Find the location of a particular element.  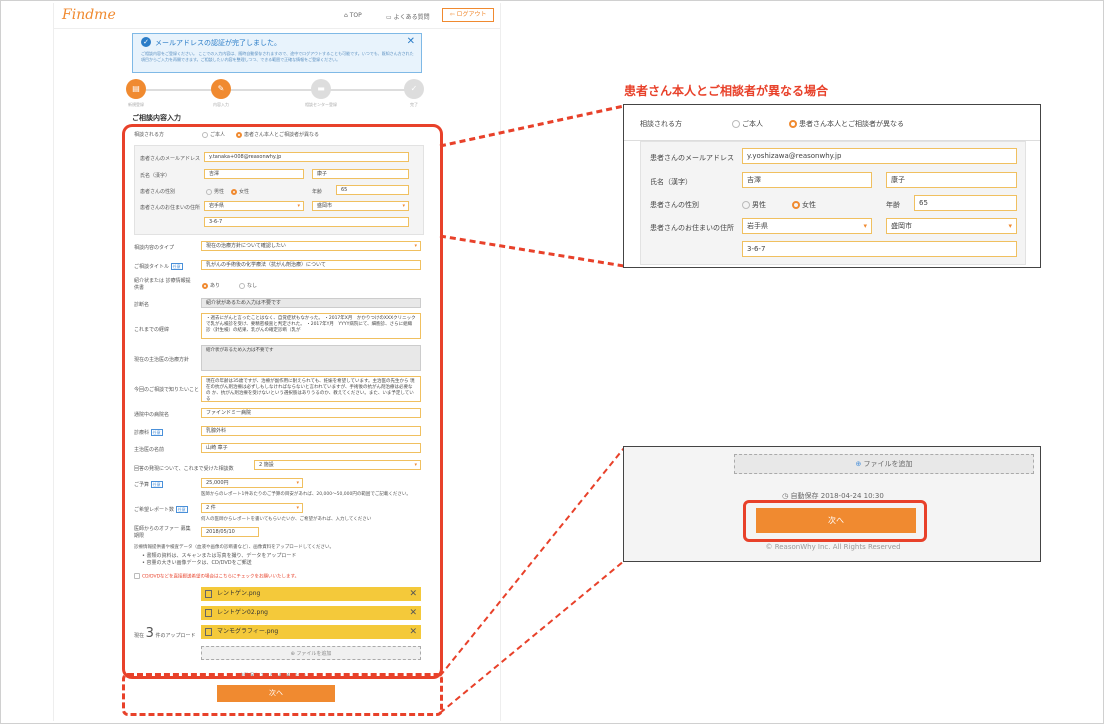

zoom-age-field: 65 is located at coordinates (965, 203).